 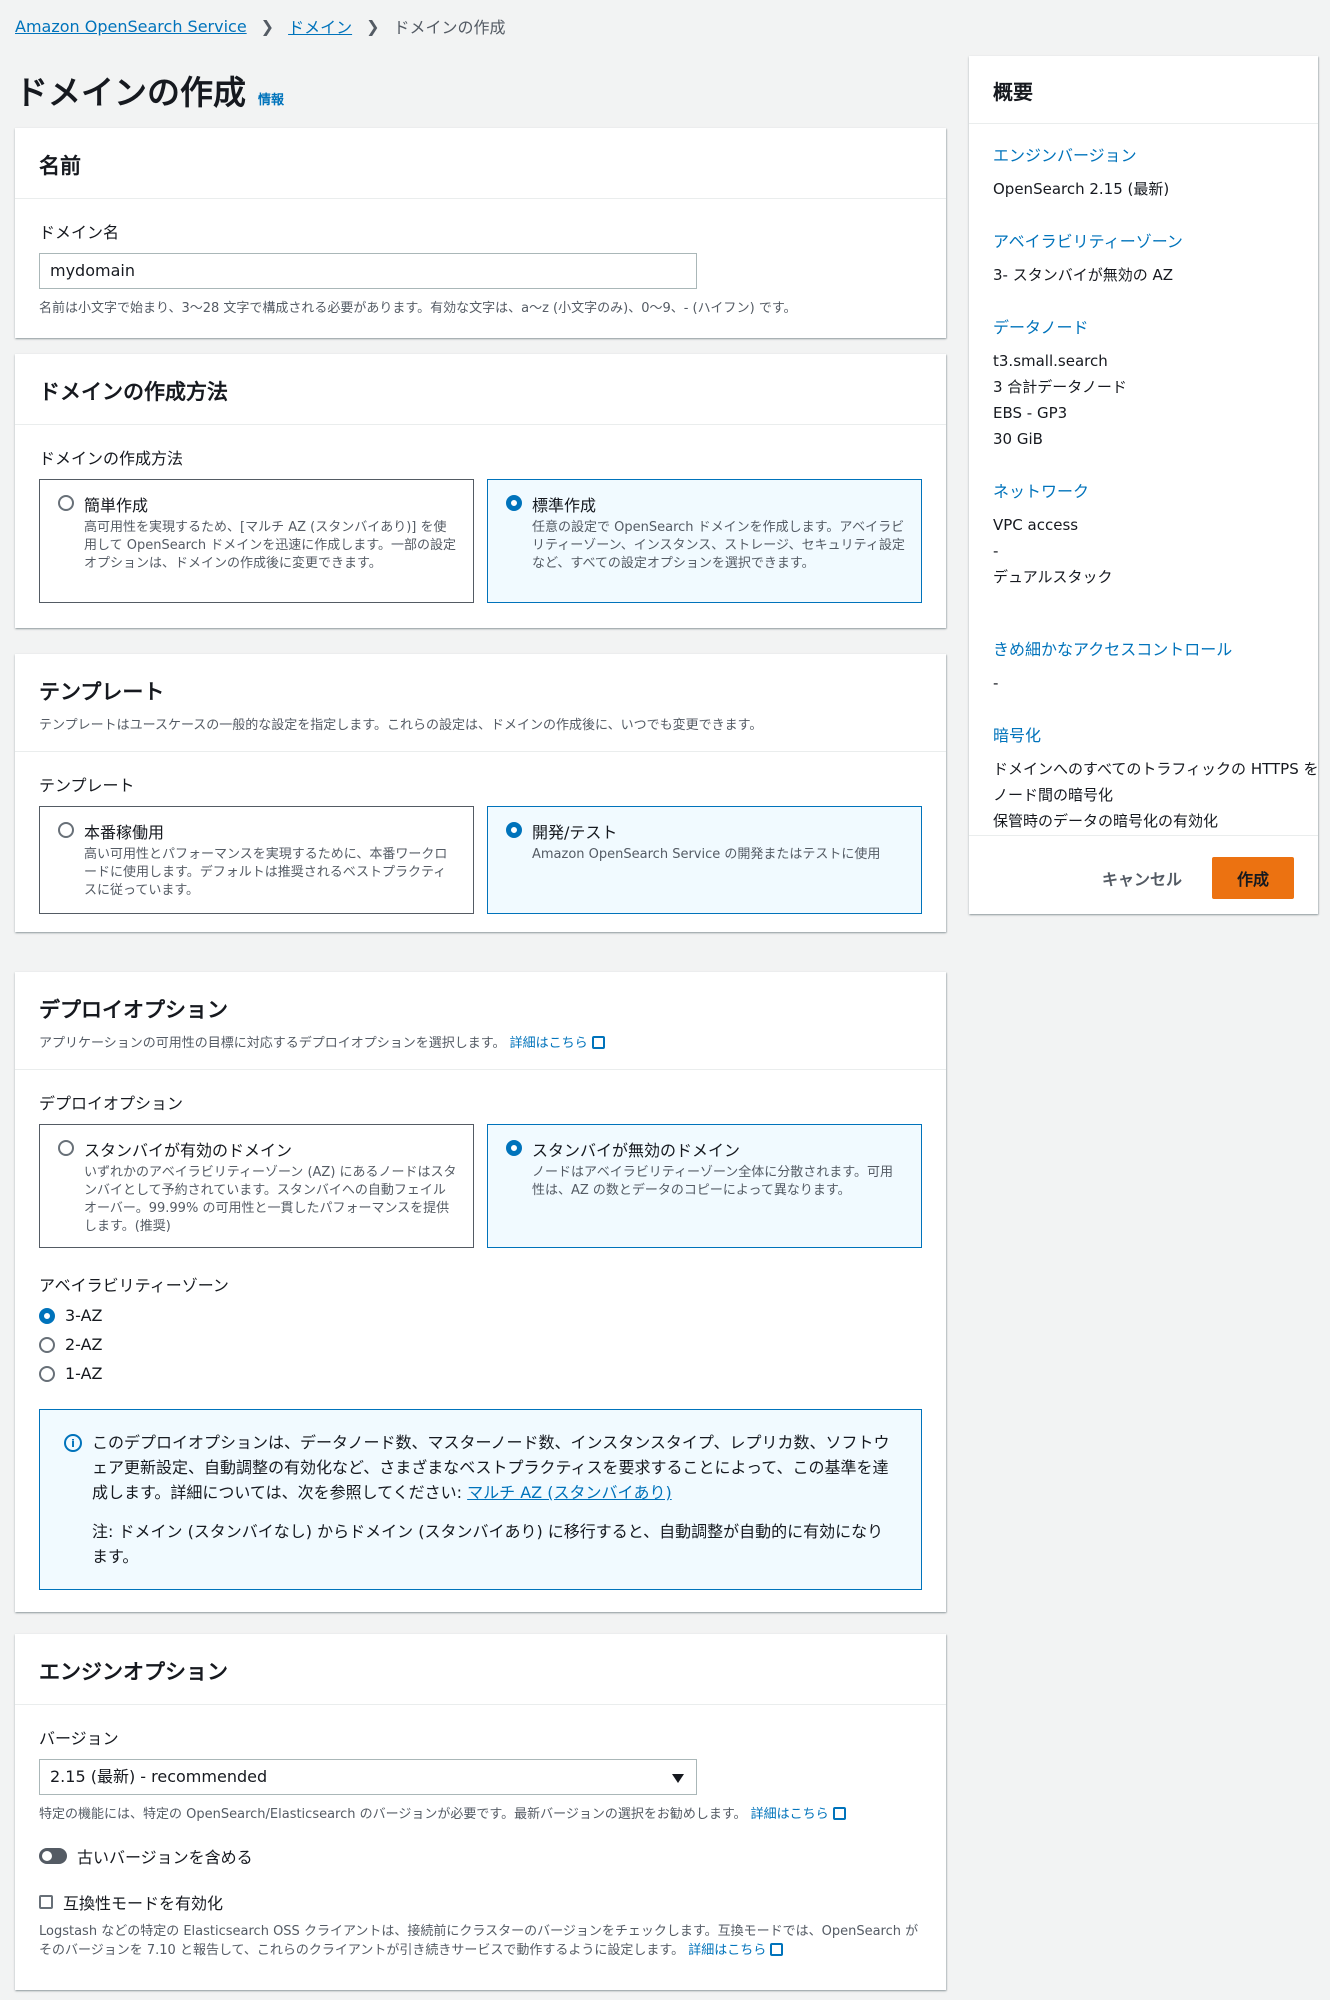 What do you see at coordinates (1252, 878) in the screenshot?
I see `create-button: 作成` at bounding box center [1252, 878].